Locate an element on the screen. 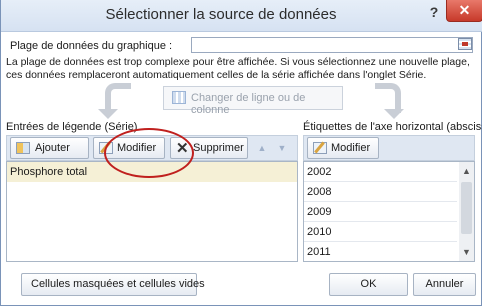 This screenshot has height=306, width=482. hidden-empty-cells-button: Cellules masquées et cellules vides is located at coordinates (113, 284).